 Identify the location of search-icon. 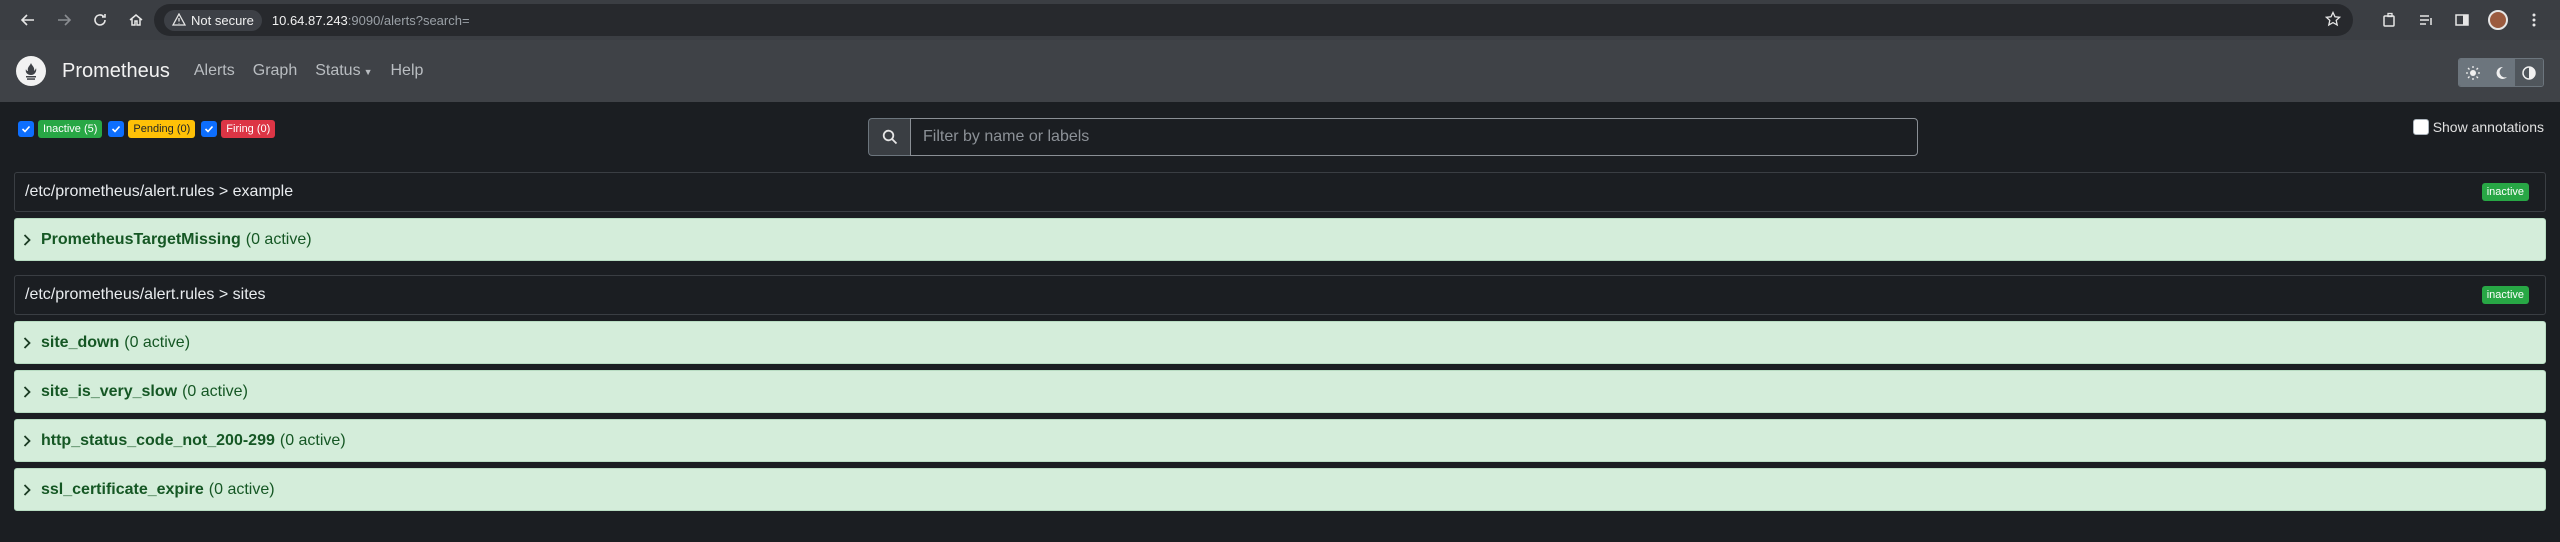
(889, 137).